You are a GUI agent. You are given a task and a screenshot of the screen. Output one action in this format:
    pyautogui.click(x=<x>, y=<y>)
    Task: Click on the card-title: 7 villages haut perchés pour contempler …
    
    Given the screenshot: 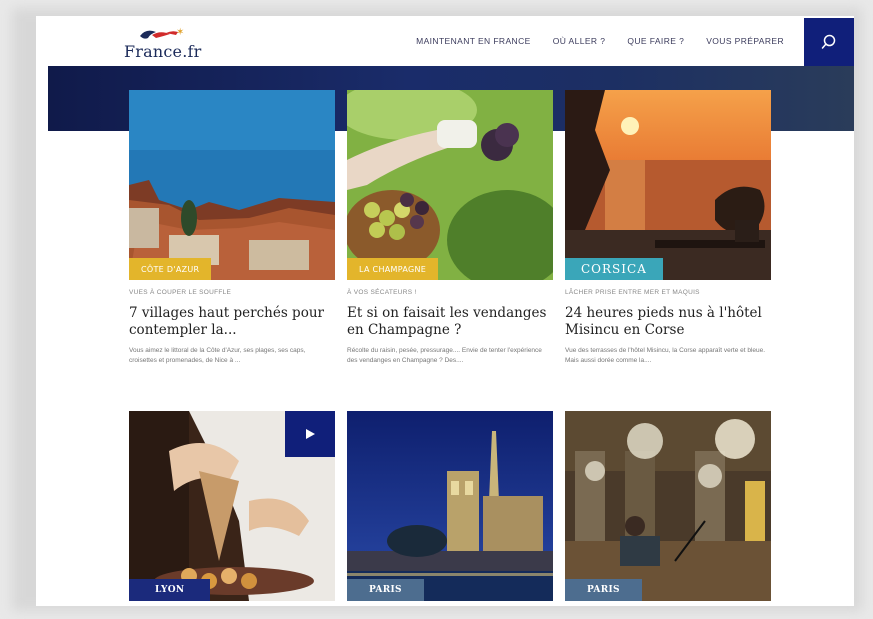 What is the action you would take?
    pyautogui.click(x=232, y=322)
    